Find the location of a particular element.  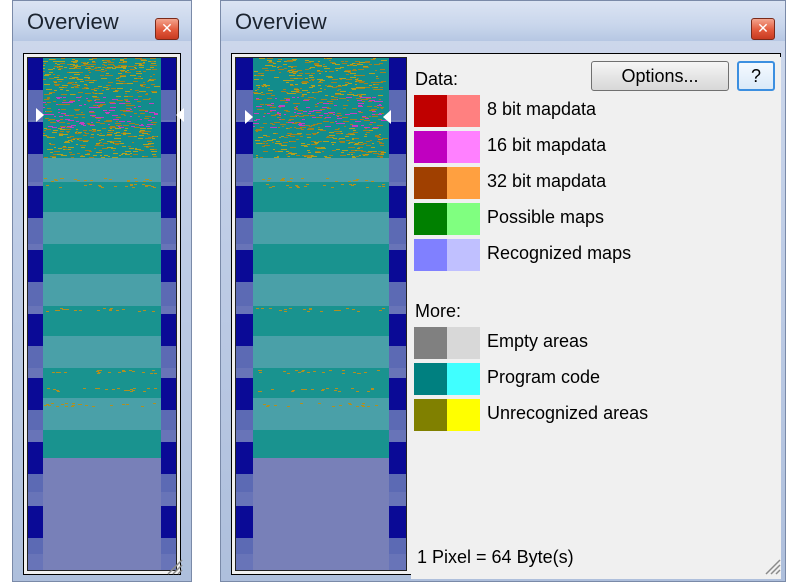

map-band-center is located at coordinates (321, 290).